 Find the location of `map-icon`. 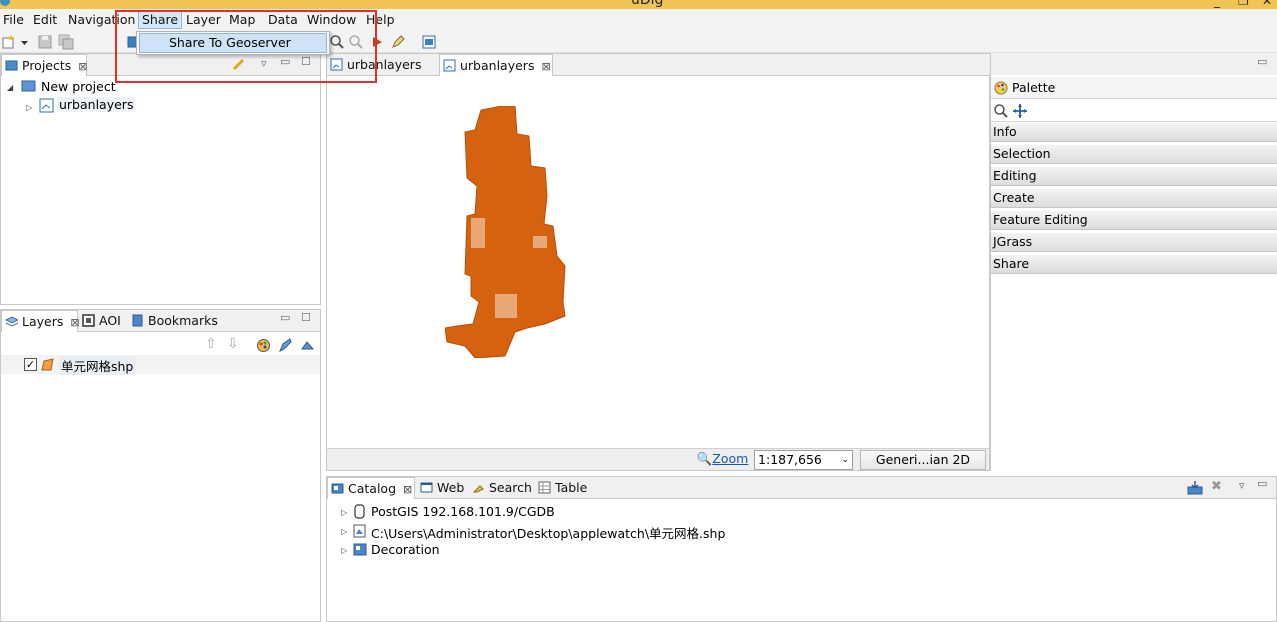

map-icon is located at coordinates (449, 65).